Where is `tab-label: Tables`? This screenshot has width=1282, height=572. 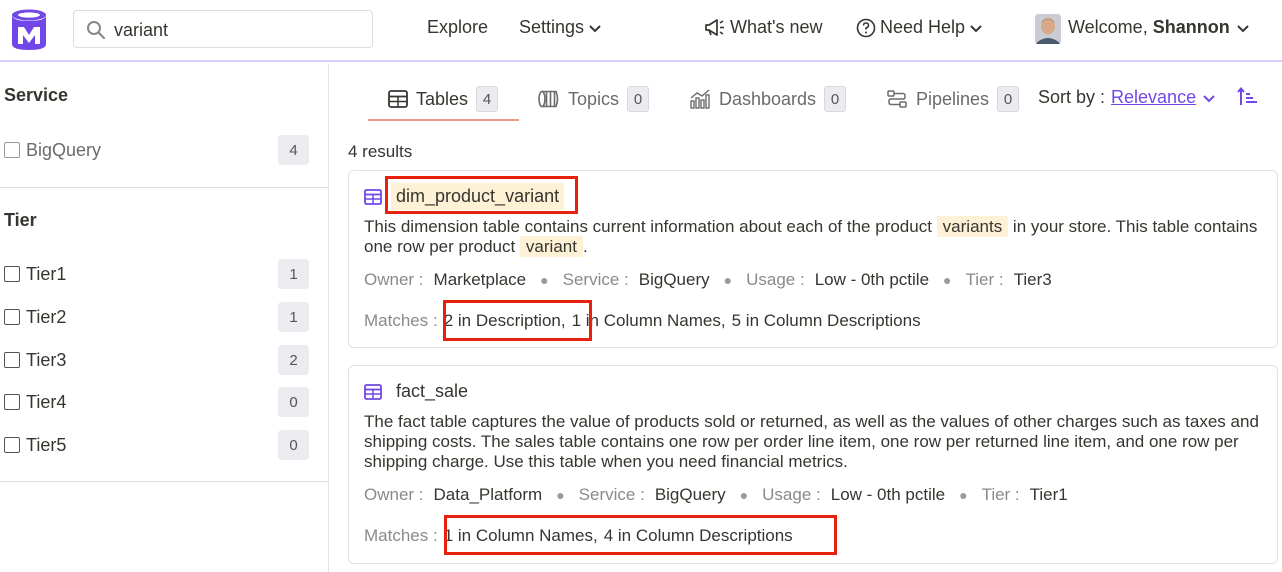
tab-label: Tables is located at coordinates (442, 98).